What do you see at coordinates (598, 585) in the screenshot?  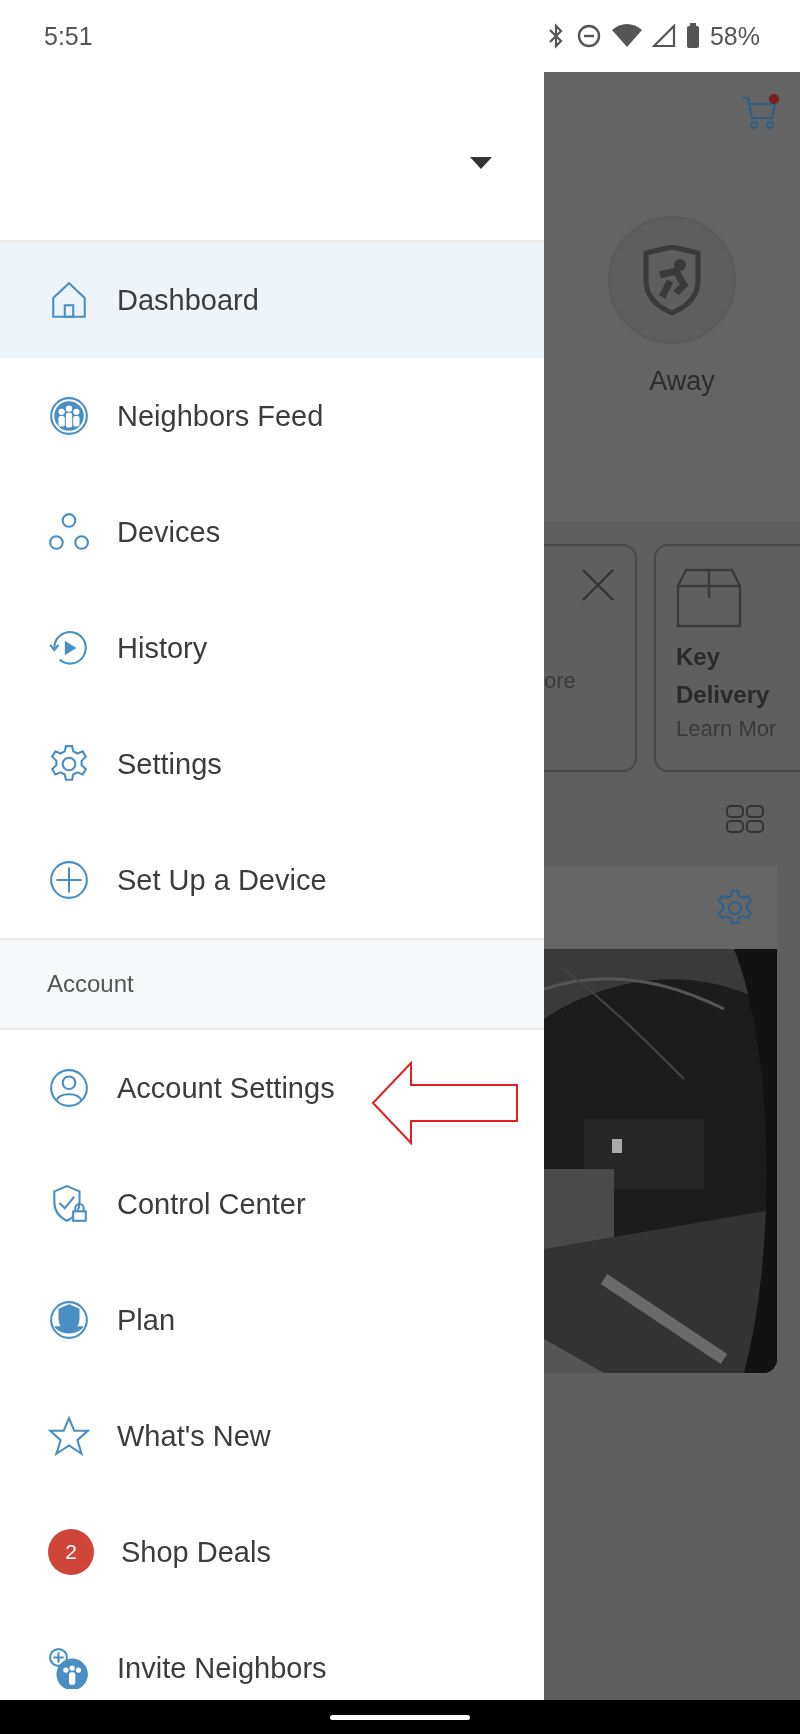 I see `close-icon` at bounding box center [598, 585].